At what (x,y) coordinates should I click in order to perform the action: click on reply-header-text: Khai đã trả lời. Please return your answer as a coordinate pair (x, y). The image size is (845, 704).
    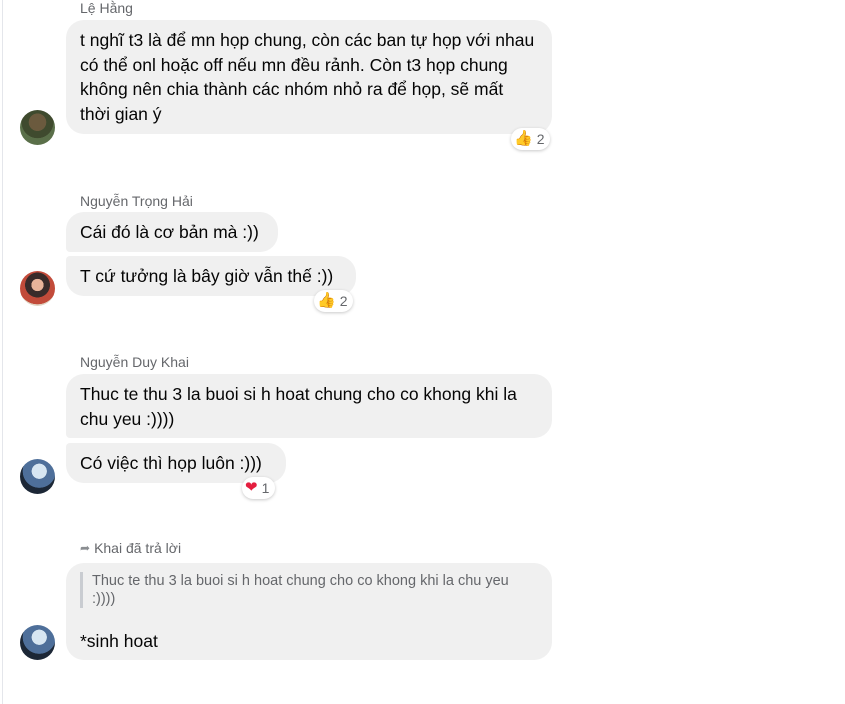
    Looking at the image, I should click on (138, 548).